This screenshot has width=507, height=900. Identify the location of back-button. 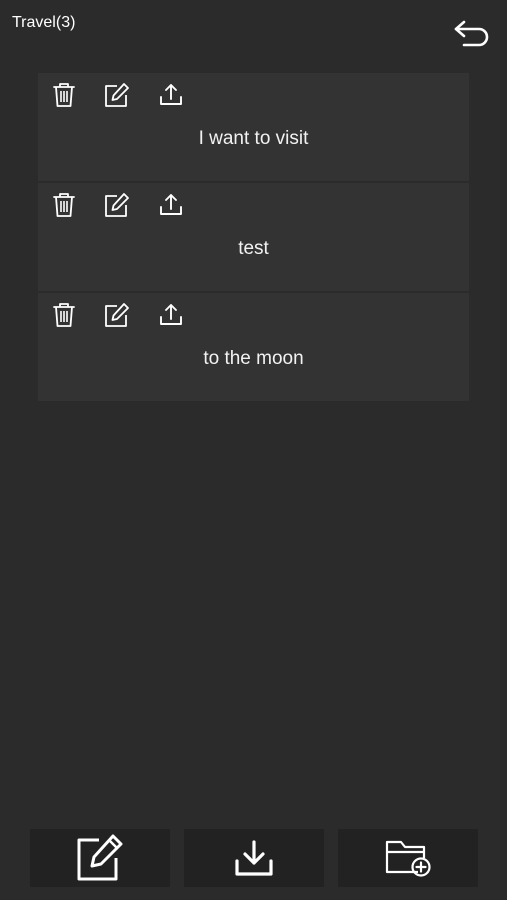
(472, 35).